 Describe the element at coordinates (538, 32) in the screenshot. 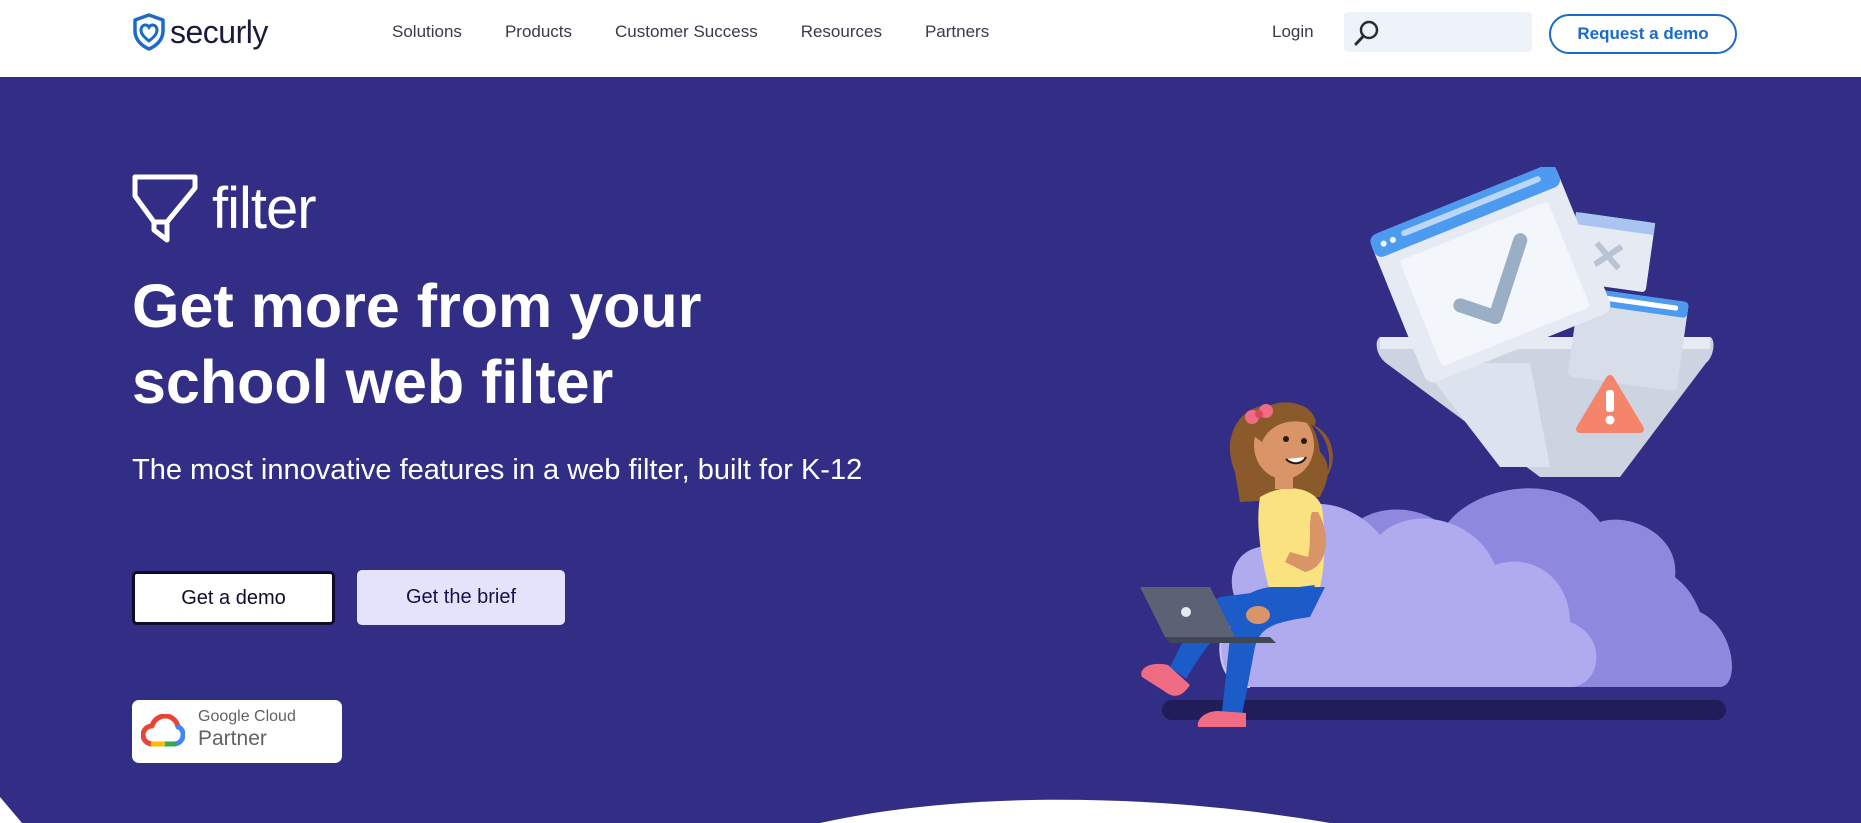

I see `nav-products: Products` at that location.